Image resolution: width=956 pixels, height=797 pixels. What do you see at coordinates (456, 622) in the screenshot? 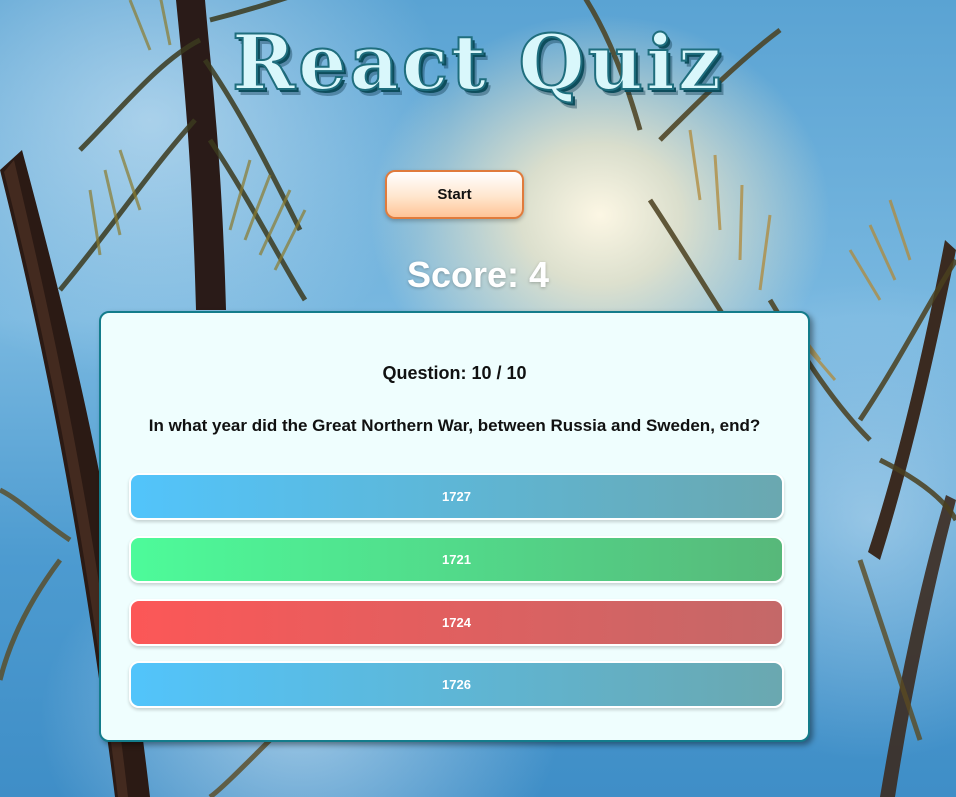
I see `answer-option-wrong: 1724` at bounding box center [456, 622].